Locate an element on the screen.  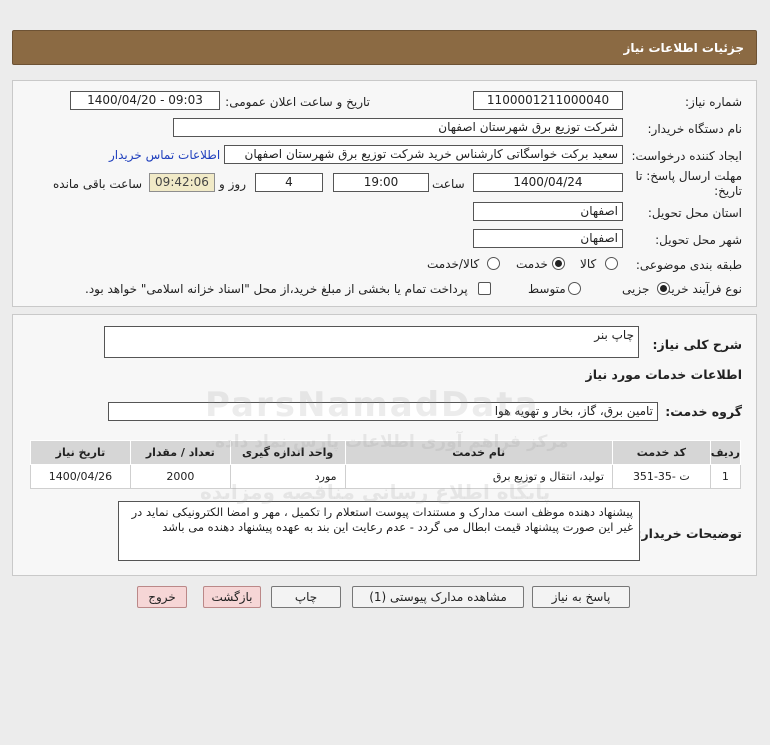
back-button: بازگشت is located at coordinates (232, 597).